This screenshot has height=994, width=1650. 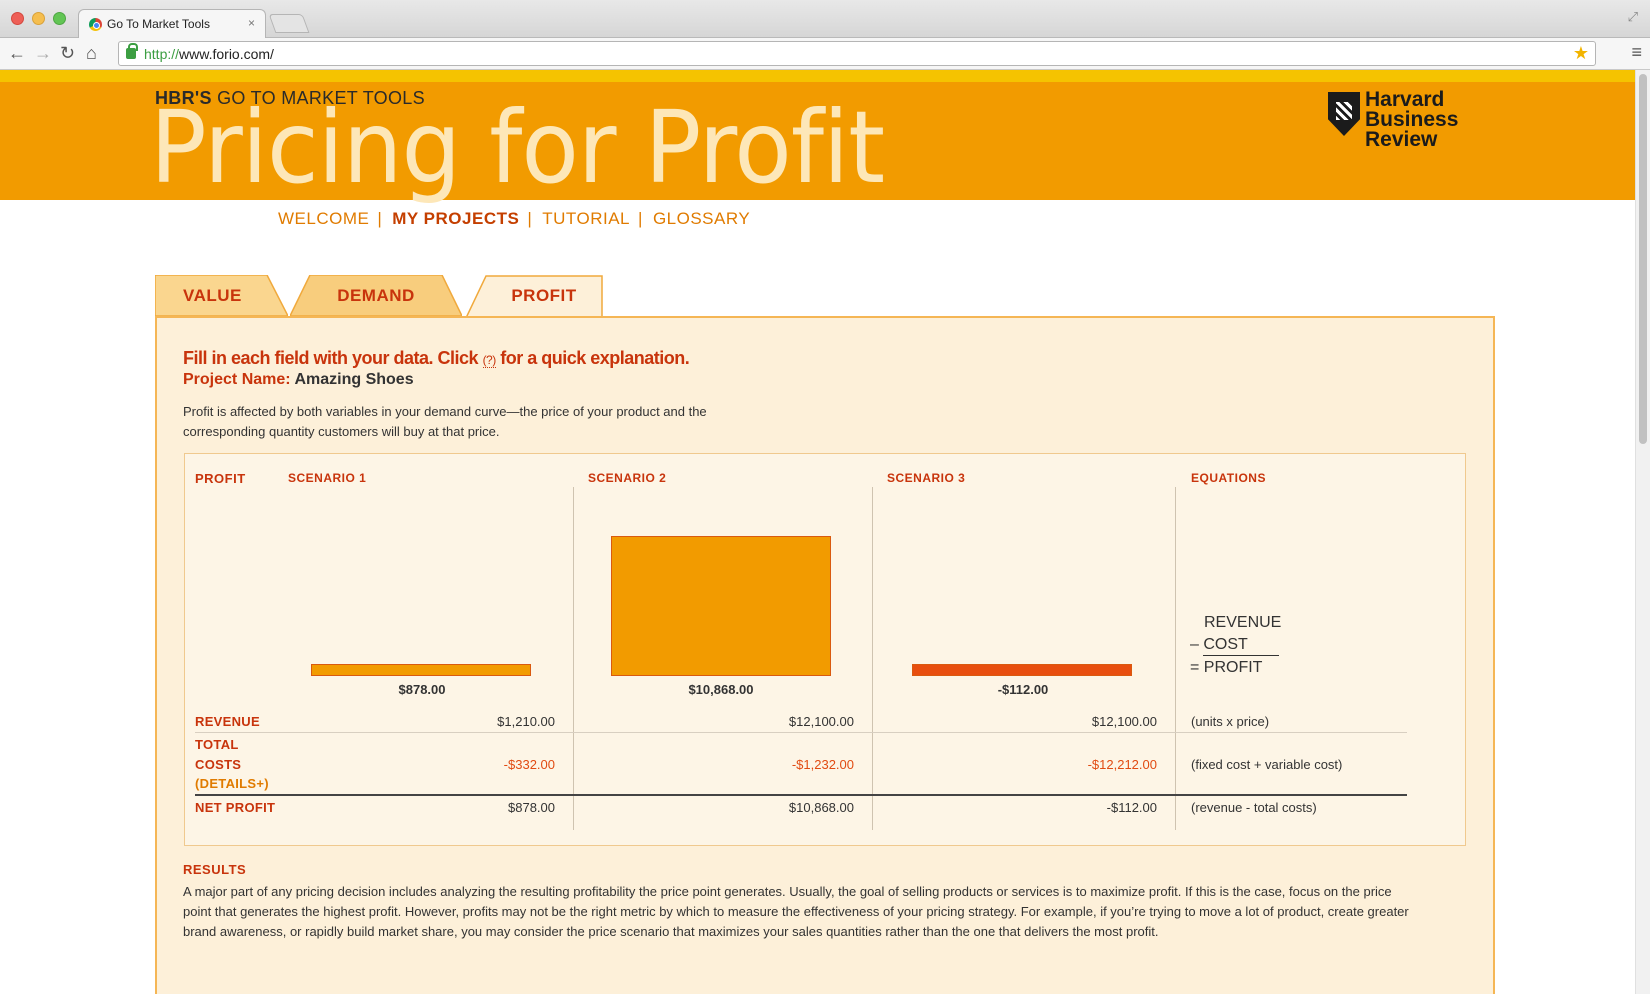 What do you see at coordinates (586, 218) in the screenshot?
I see `nav-tutorial: TUTORIAL` at bounding box center [586, 218].